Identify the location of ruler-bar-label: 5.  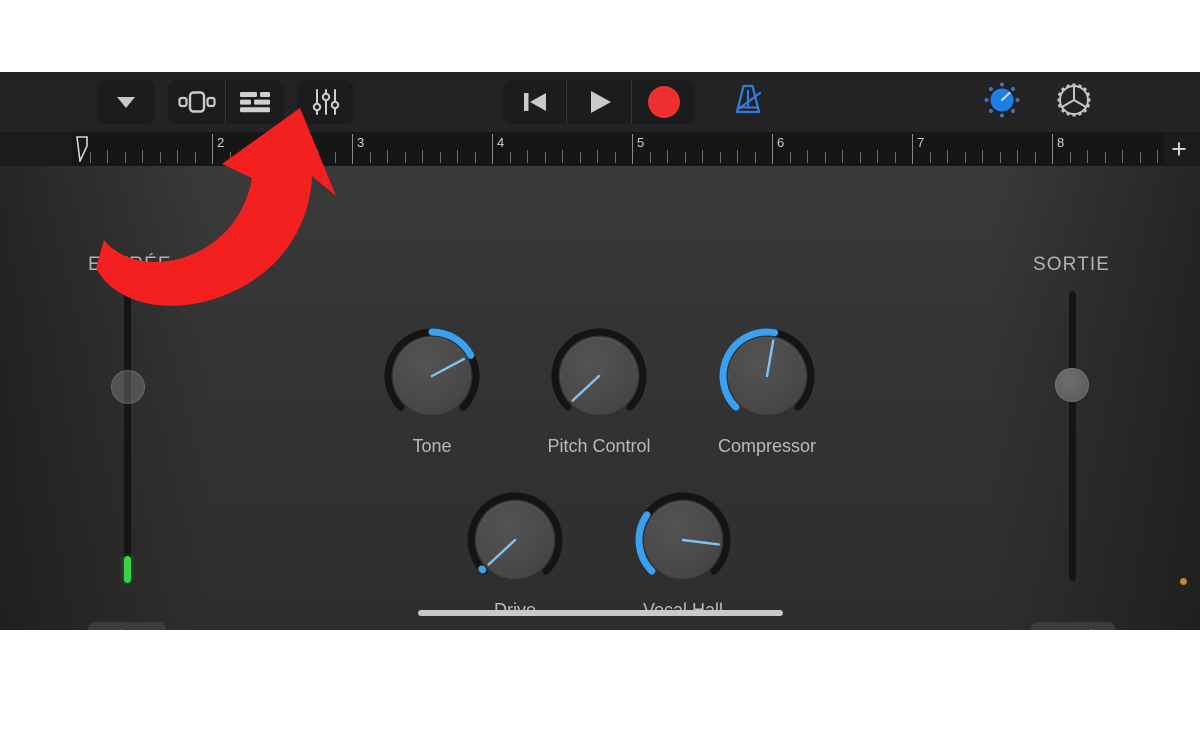
(641, 142).